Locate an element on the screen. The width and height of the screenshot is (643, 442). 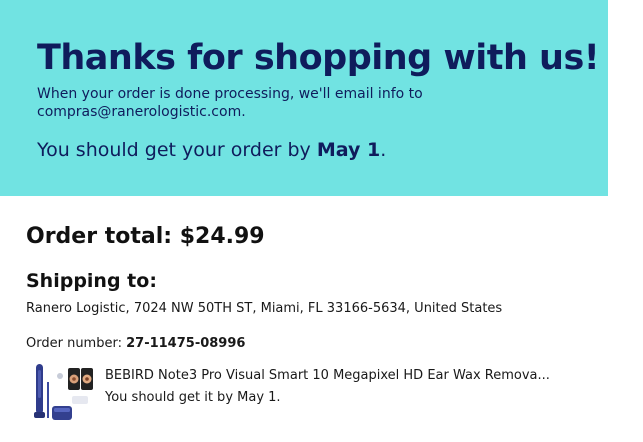
delivery-date: May 1 is located at coordinates (348, 150).